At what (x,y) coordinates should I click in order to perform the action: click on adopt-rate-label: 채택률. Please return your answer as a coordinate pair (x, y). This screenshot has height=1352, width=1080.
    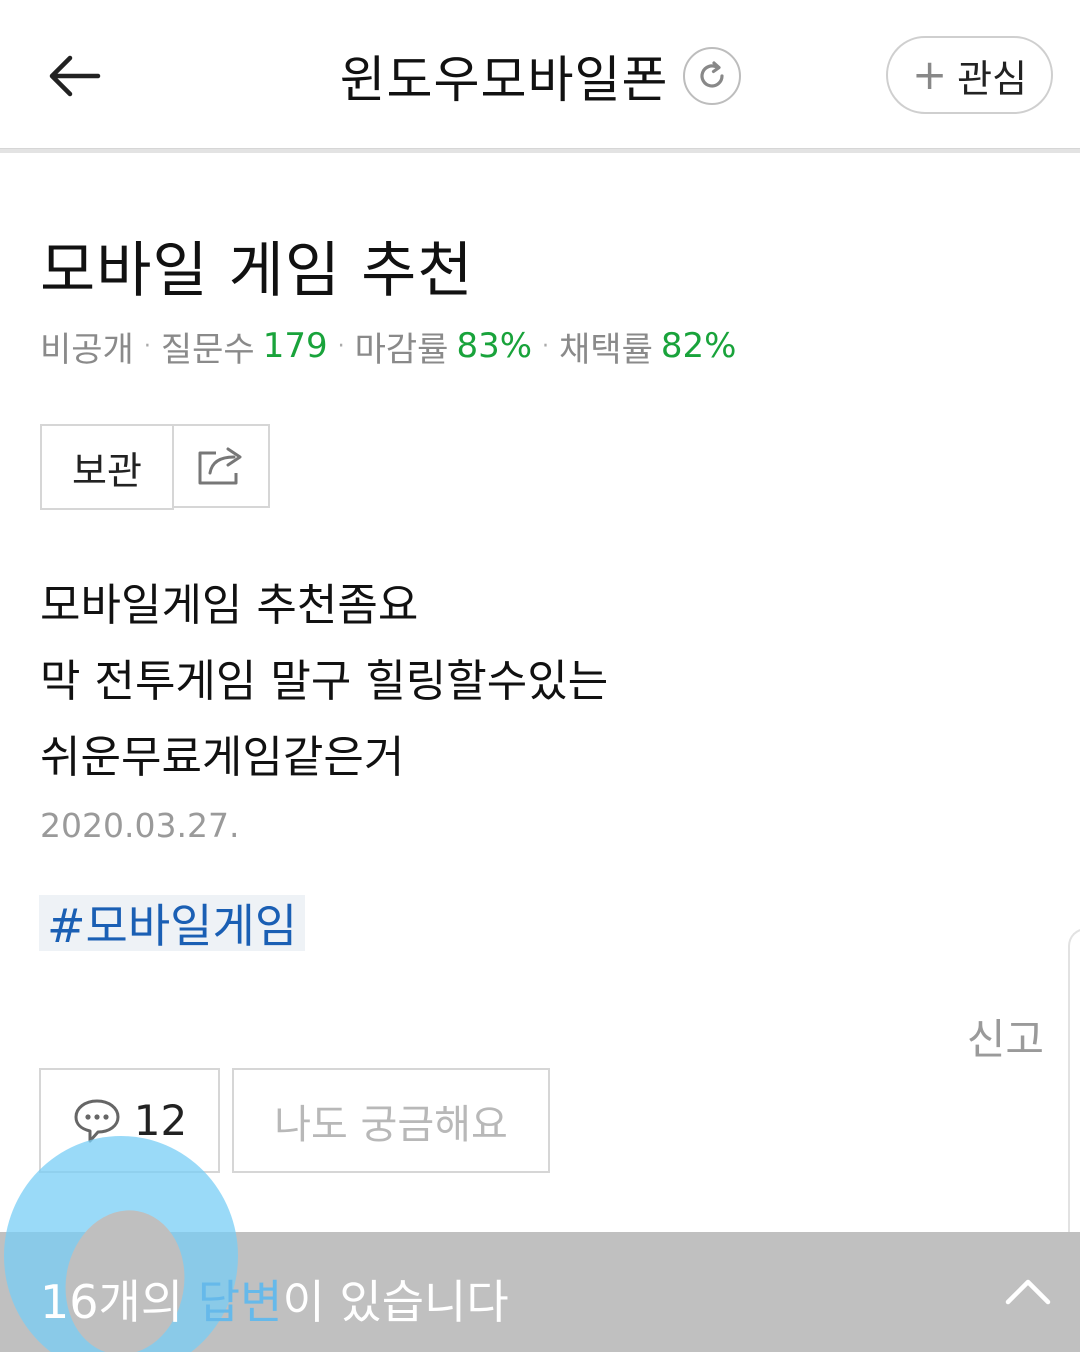
    Looking at the image, I should click on (606, 349).